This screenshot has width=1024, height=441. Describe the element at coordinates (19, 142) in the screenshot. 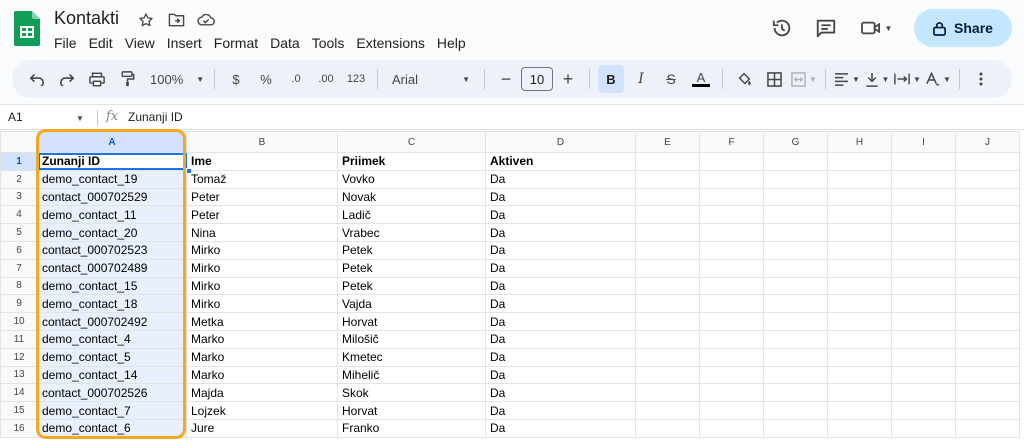

I see `select-all-corner` at that location.